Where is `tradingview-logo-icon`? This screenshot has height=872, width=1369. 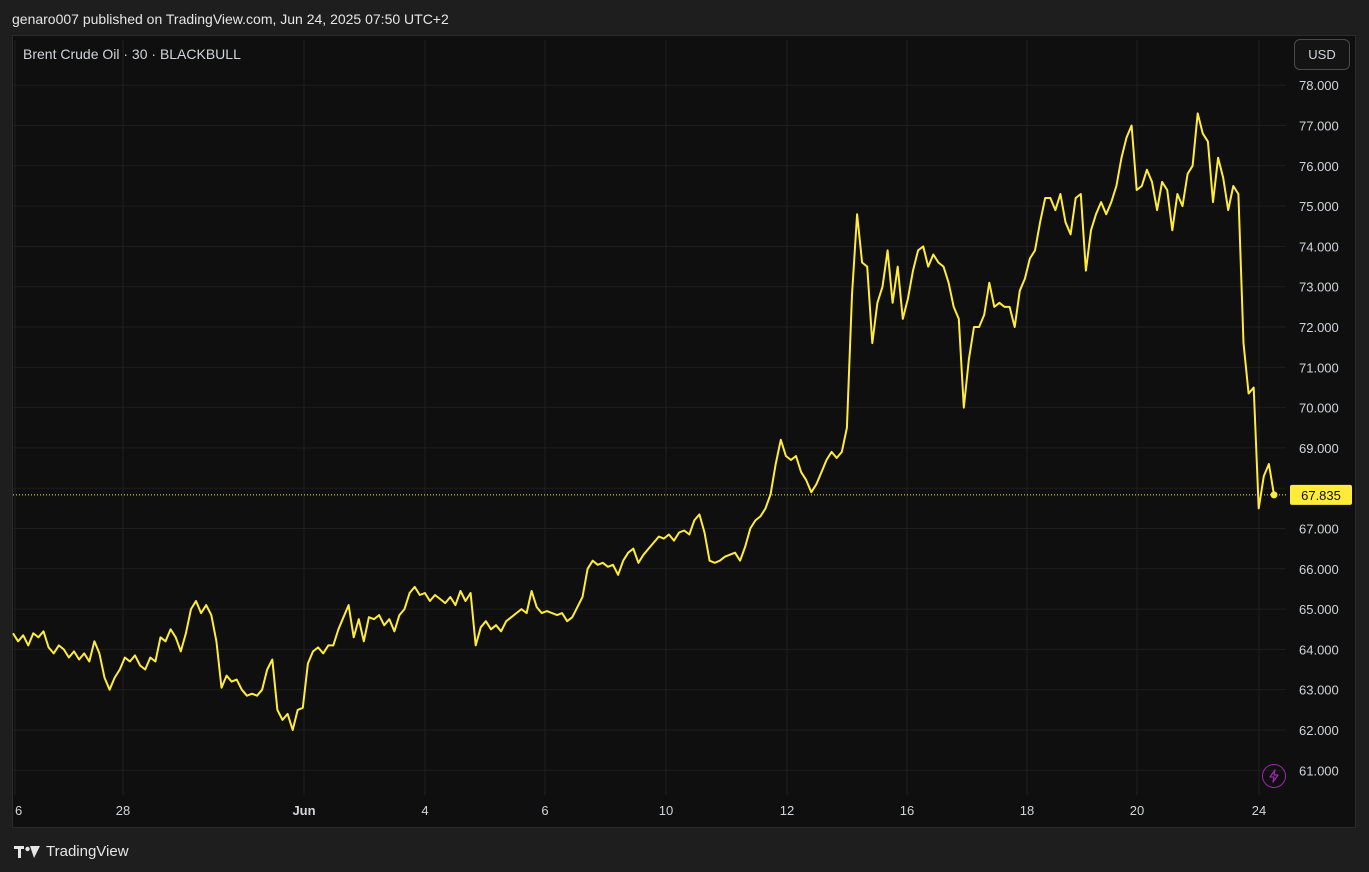
tradingview-logo-icon is located at coordinates (27, 851).